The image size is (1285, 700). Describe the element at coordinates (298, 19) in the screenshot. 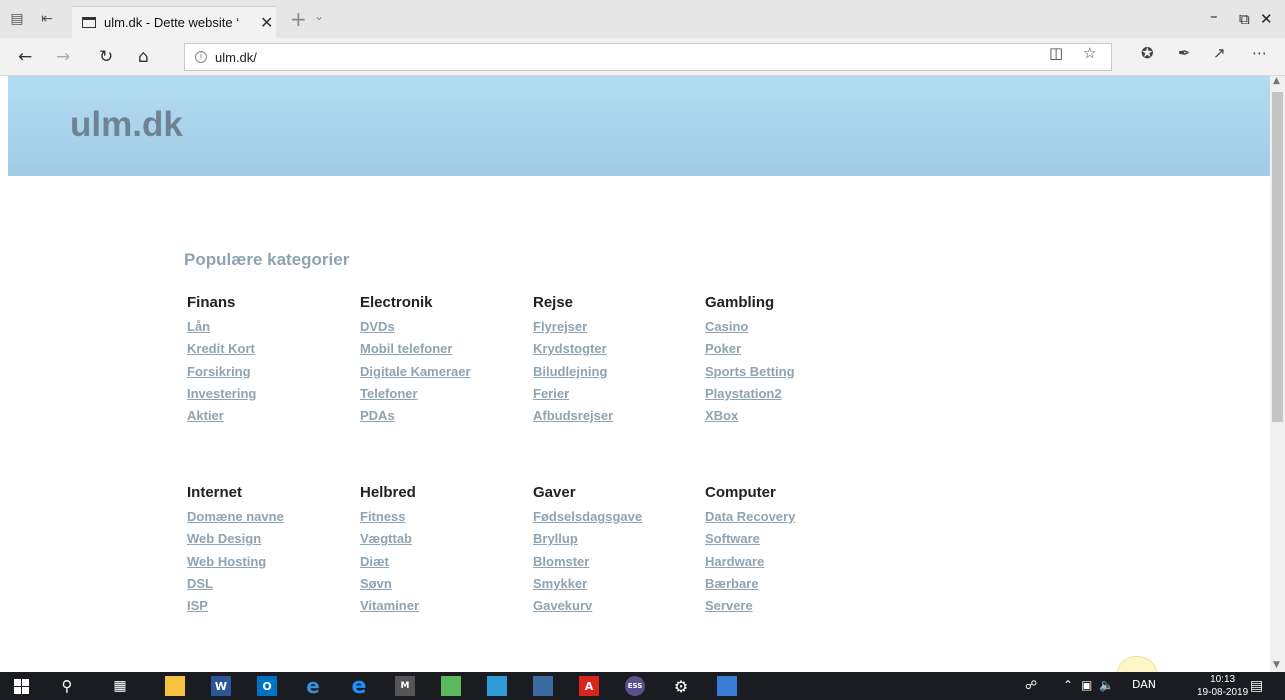

I see `new-tab-icon: +` at that location.